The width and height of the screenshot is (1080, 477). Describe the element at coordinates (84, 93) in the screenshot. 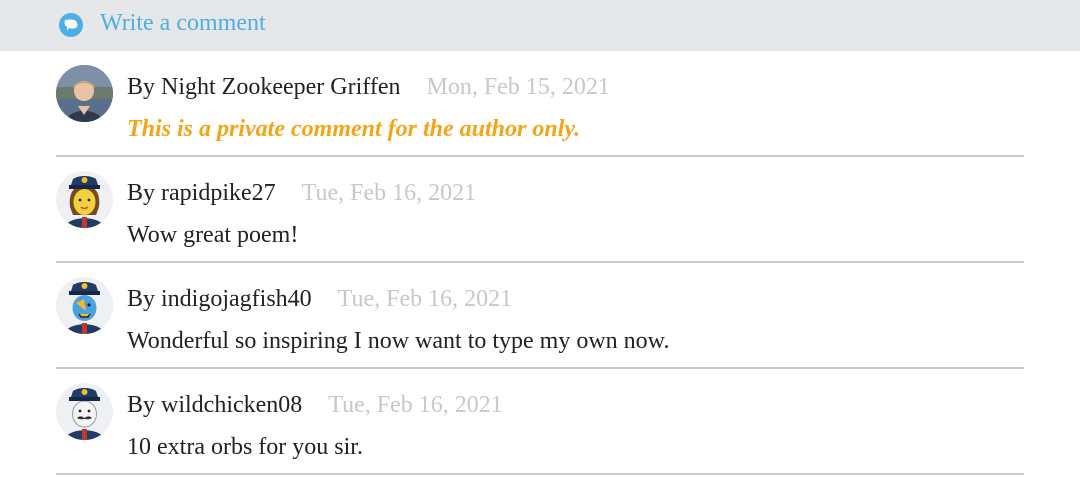

I see `photo-avatar` at that location.